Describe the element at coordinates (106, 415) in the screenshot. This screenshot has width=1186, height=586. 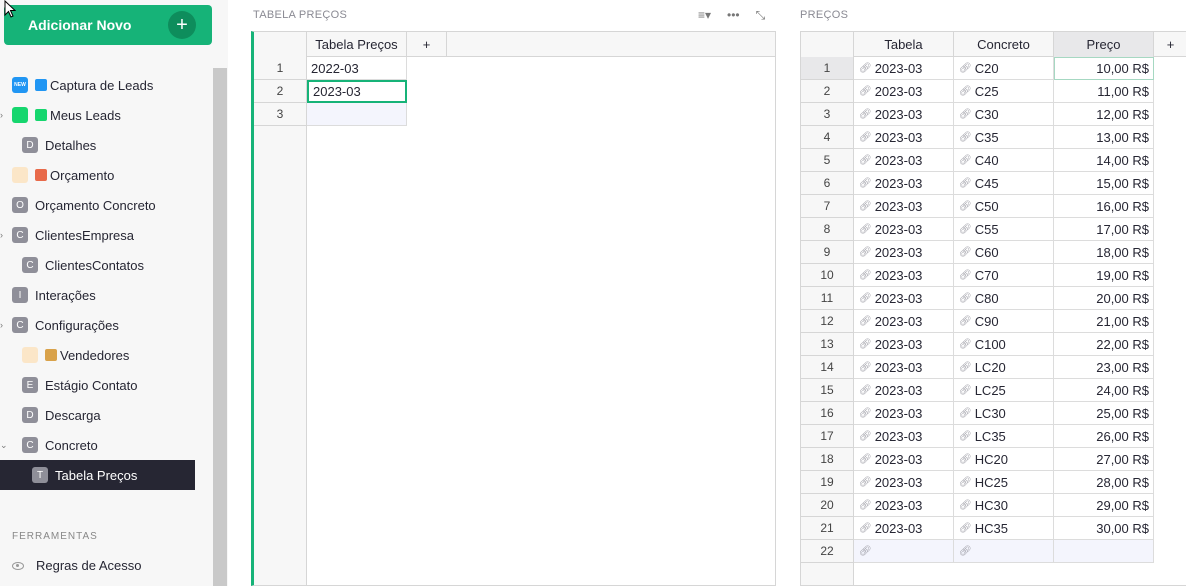
I see `sidebar-item: D Descarga` at that location.